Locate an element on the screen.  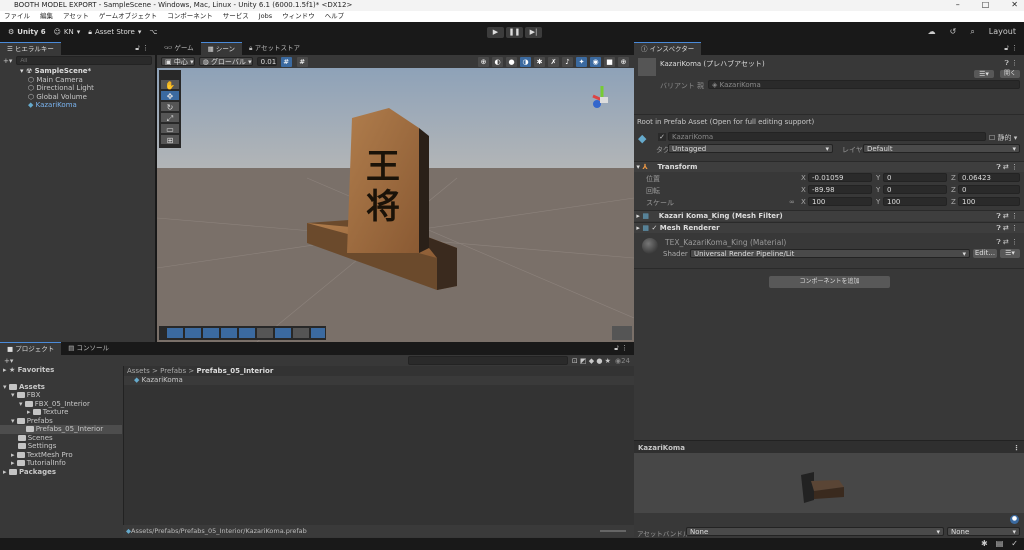
folder-item: Scenes is located at coordinates (61, 438).